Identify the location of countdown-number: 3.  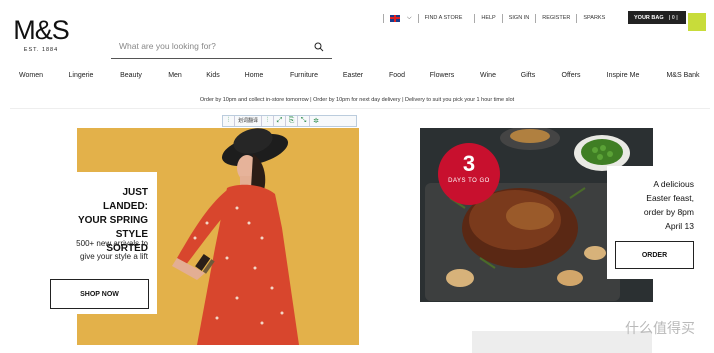
(469, 163).